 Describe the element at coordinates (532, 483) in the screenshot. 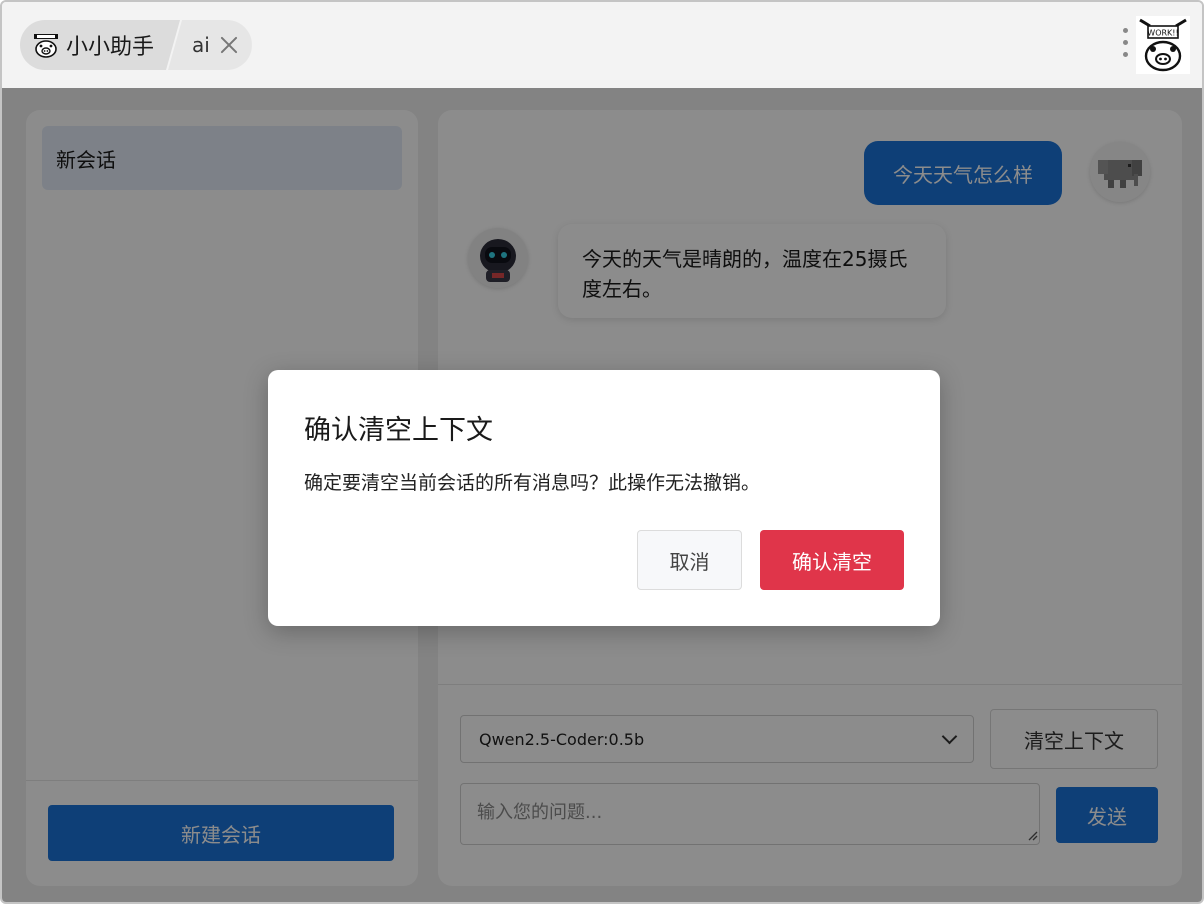

I see `dialog-message: 确定要清空当前会话的所有消息吗？此操作无法撤销。` at that location.